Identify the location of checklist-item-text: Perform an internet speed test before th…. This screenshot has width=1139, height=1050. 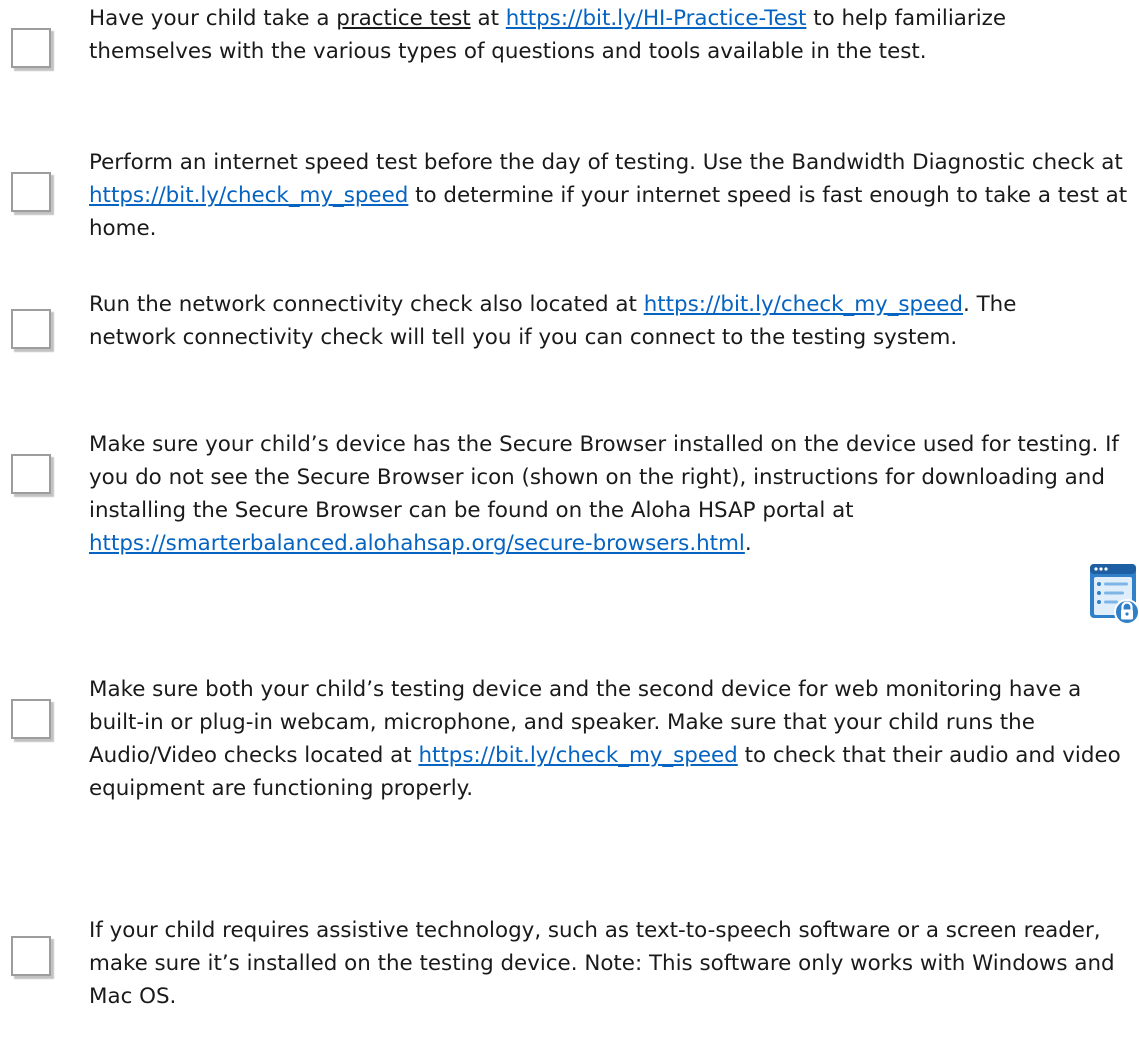
(609, 195).